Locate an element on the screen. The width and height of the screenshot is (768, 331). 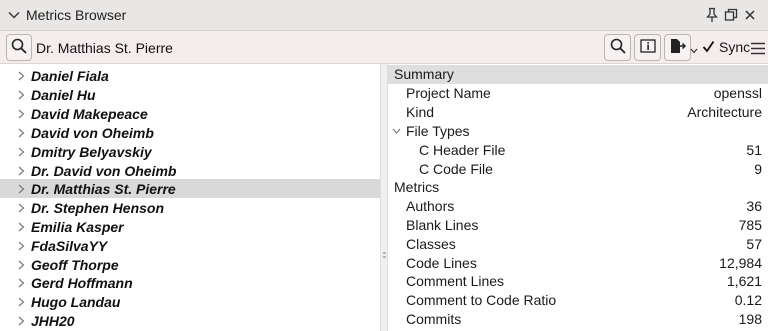
list-item: Geoff Thorpe is located at coordinates (190, 264).